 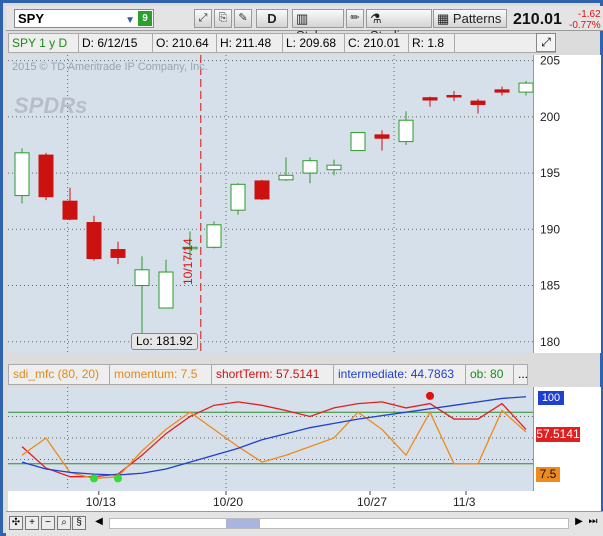 What do you see at coordinates (550, 201) in the screenshot?
I see `price-axis-ticks: 180 185 190 195 200 205` at bounding box center [550, 201].